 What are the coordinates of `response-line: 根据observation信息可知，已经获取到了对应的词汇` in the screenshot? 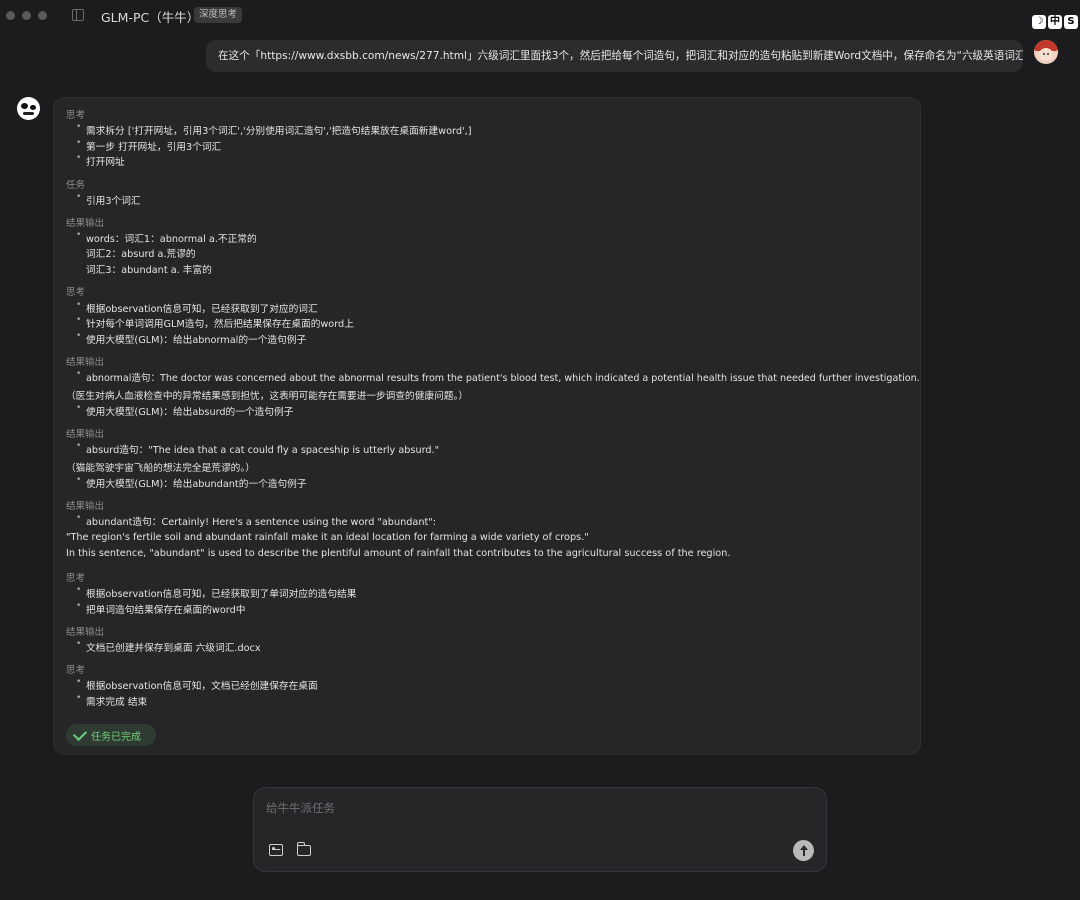 It's located at (202, 309).